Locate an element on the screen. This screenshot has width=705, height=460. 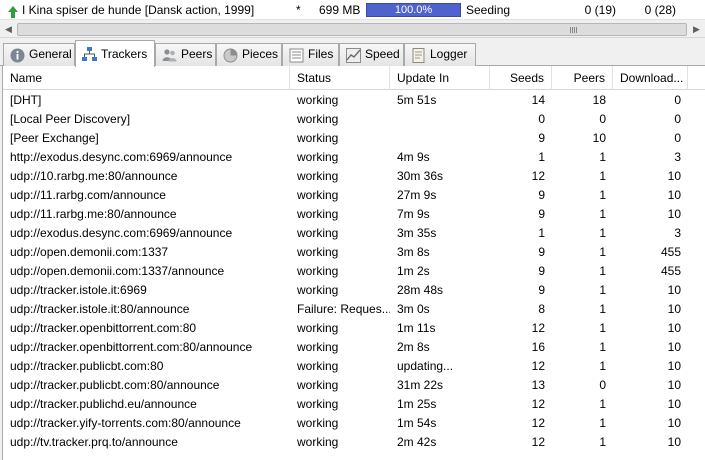
torrent-progress-label: 100.0% is located at coordinates (413, 10).